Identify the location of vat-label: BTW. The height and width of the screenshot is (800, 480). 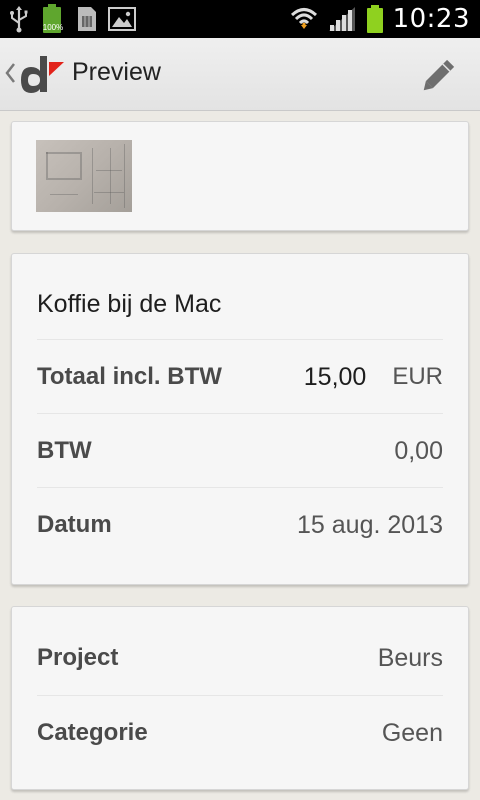
(64, 450).